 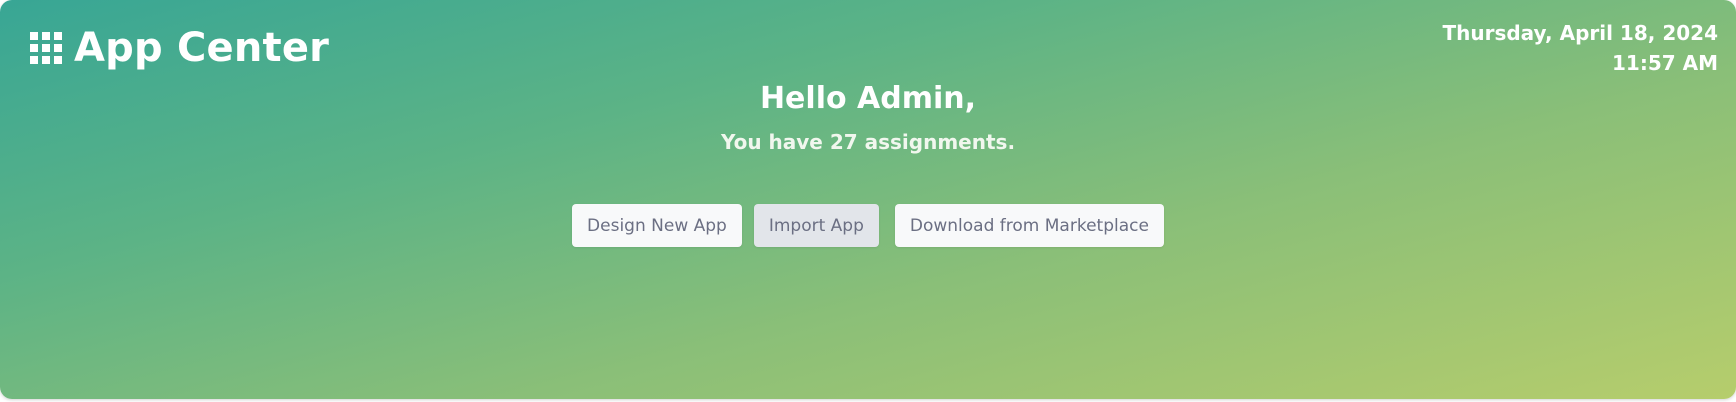 I want to click on download-marketplace-button: Download from Marketplace, so click(x=1029, y=225).